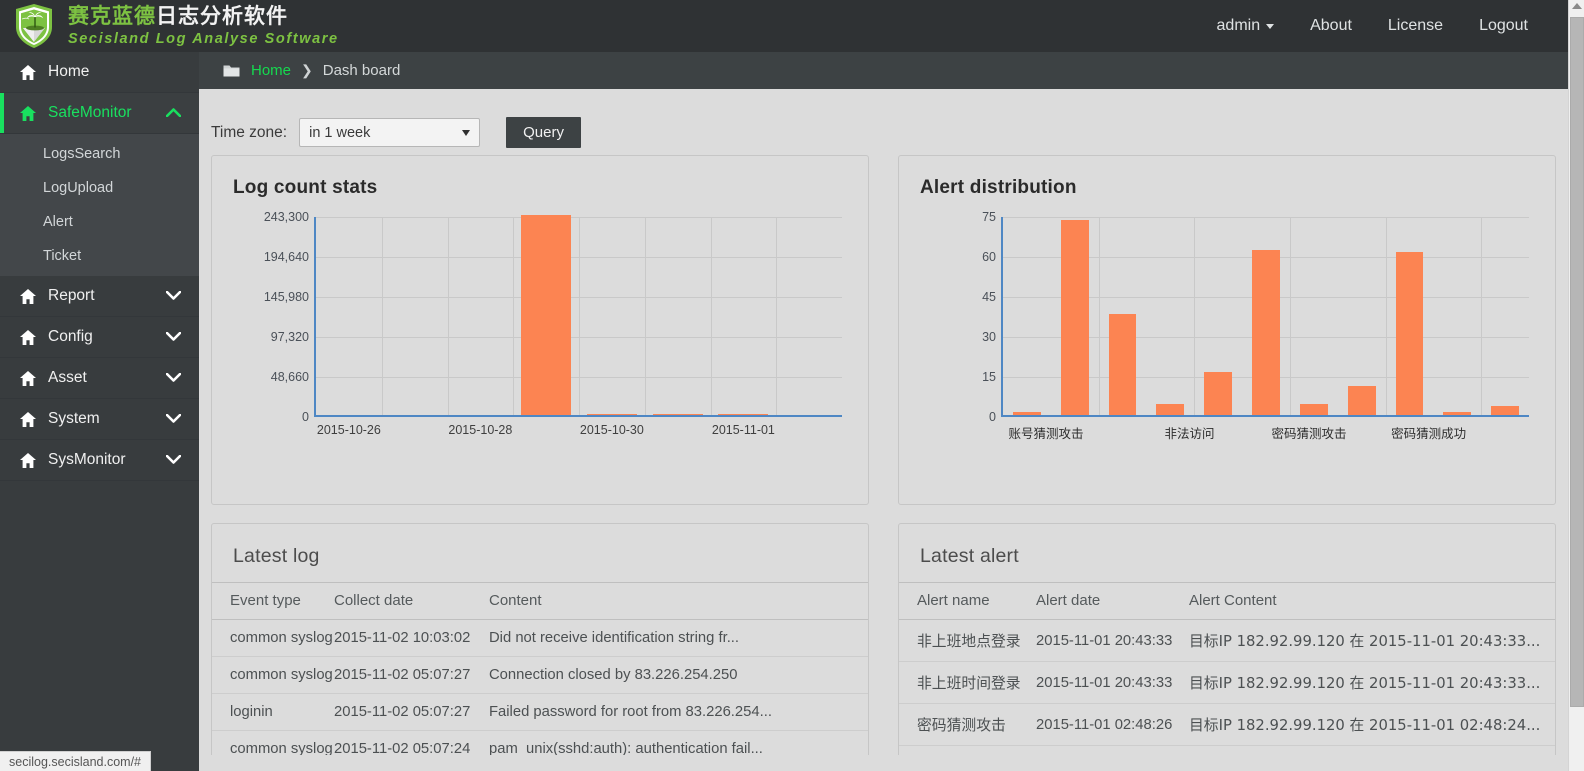 Image resolution: width=1584 pixels, height=771 pixels. What do you see at coordinates (99, 419) in the screenshot?
I see `sidebar-item-system: System` at bounding box center [99, 419].